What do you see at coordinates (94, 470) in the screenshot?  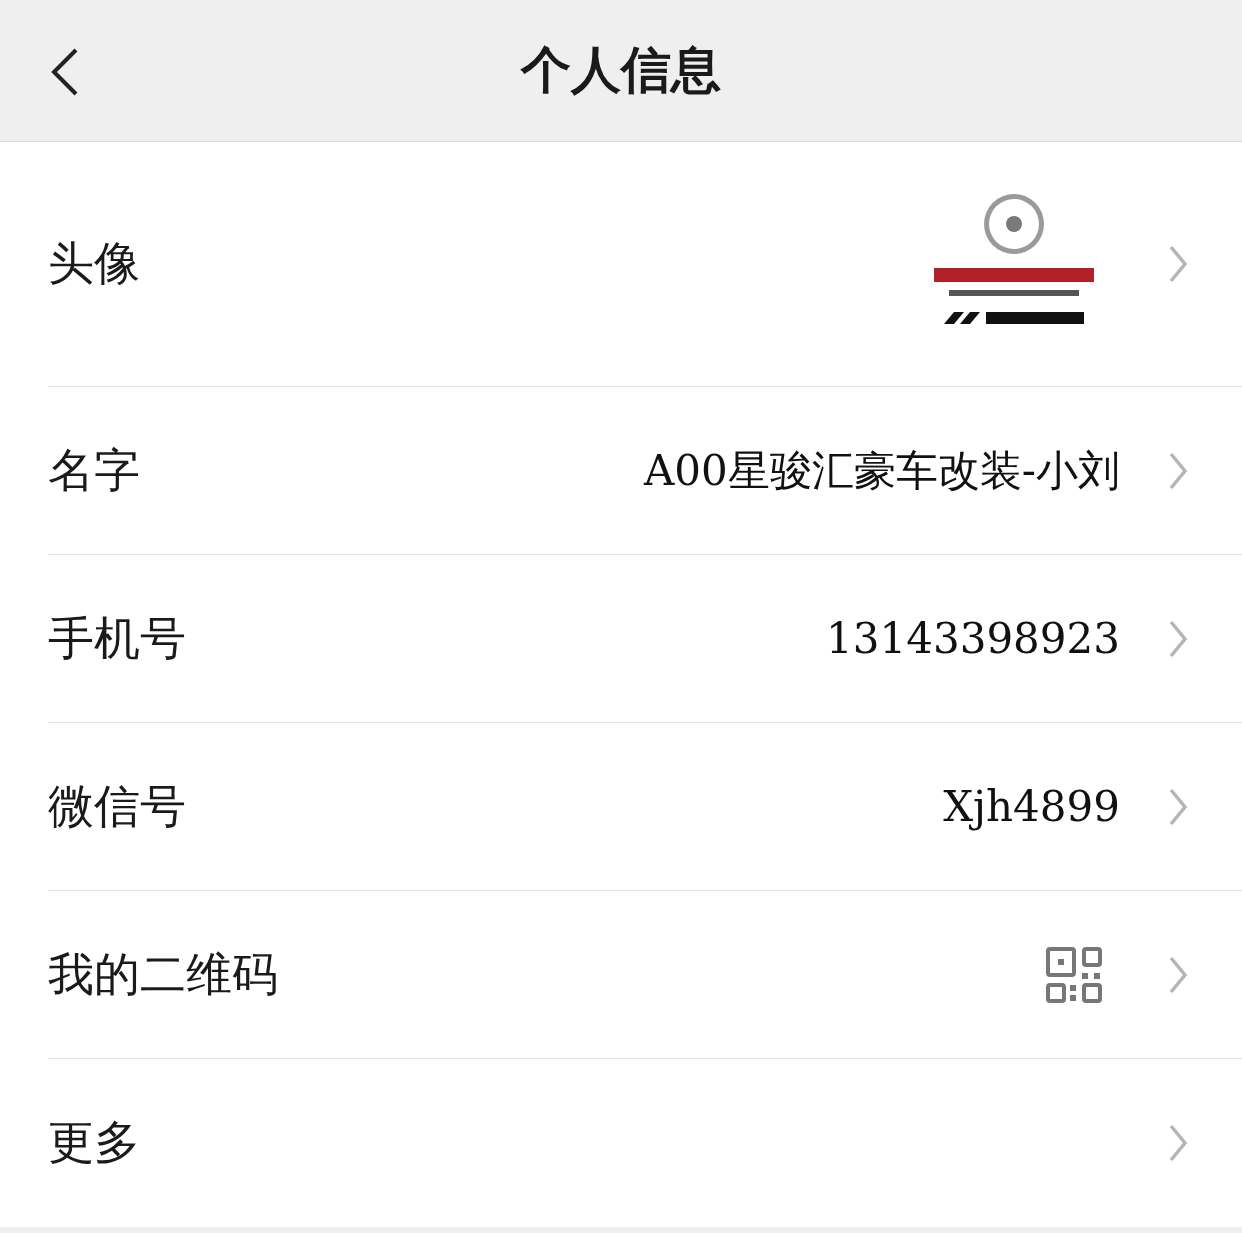 I see `row-label: 名字` at bounding box center [94, 470].